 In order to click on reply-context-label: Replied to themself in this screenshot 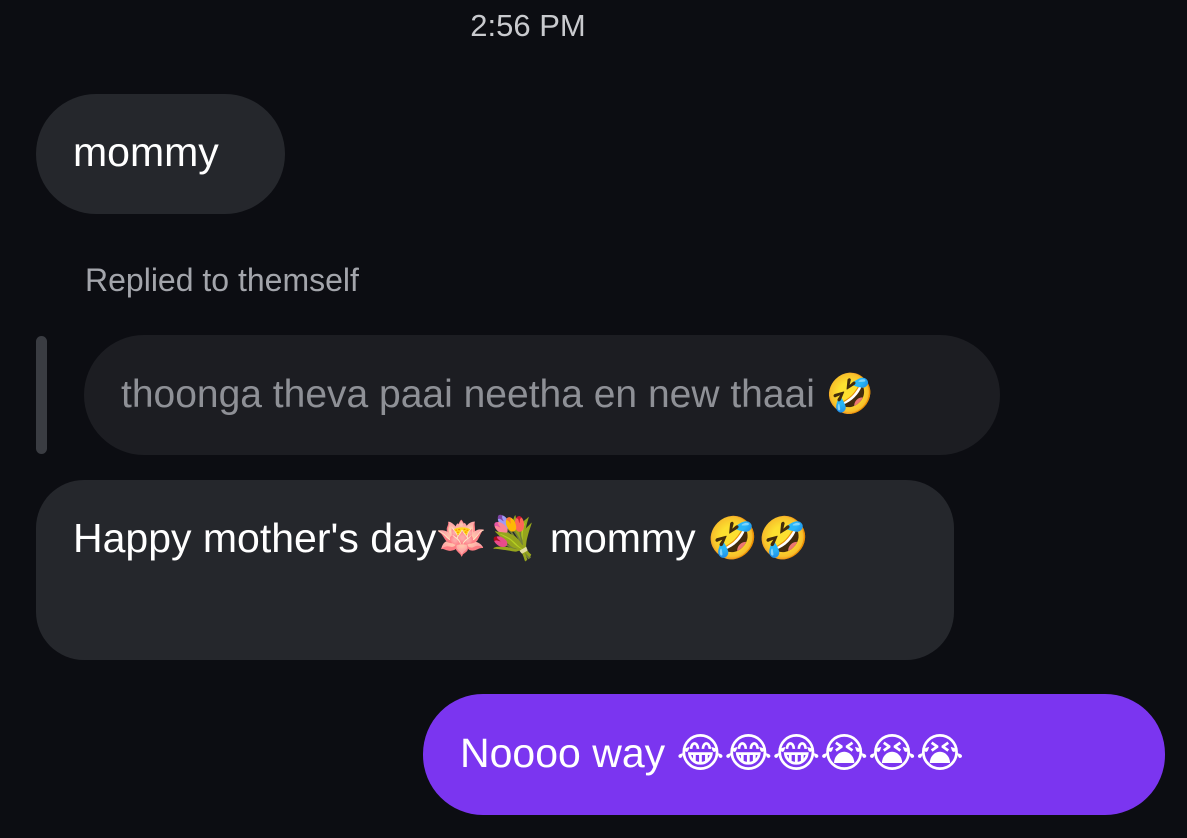, I will do `click(222, 280)`.